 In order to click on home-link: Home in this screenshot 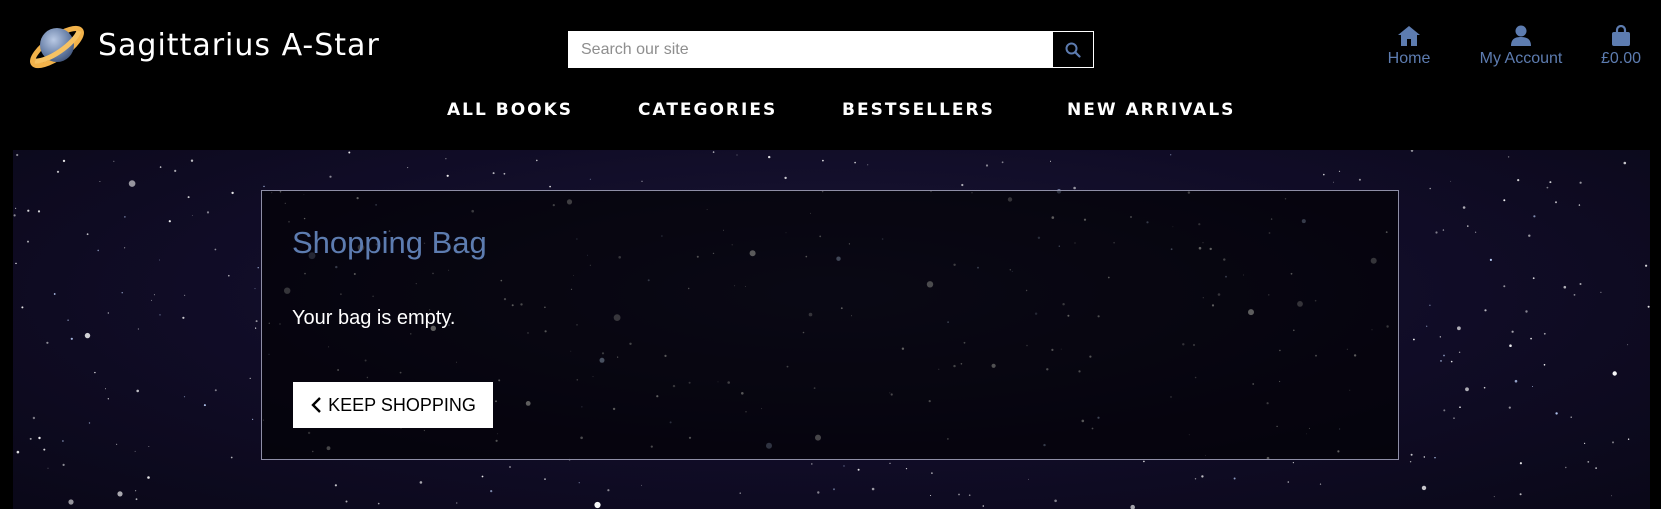, I will do `click(1409, 46)`.